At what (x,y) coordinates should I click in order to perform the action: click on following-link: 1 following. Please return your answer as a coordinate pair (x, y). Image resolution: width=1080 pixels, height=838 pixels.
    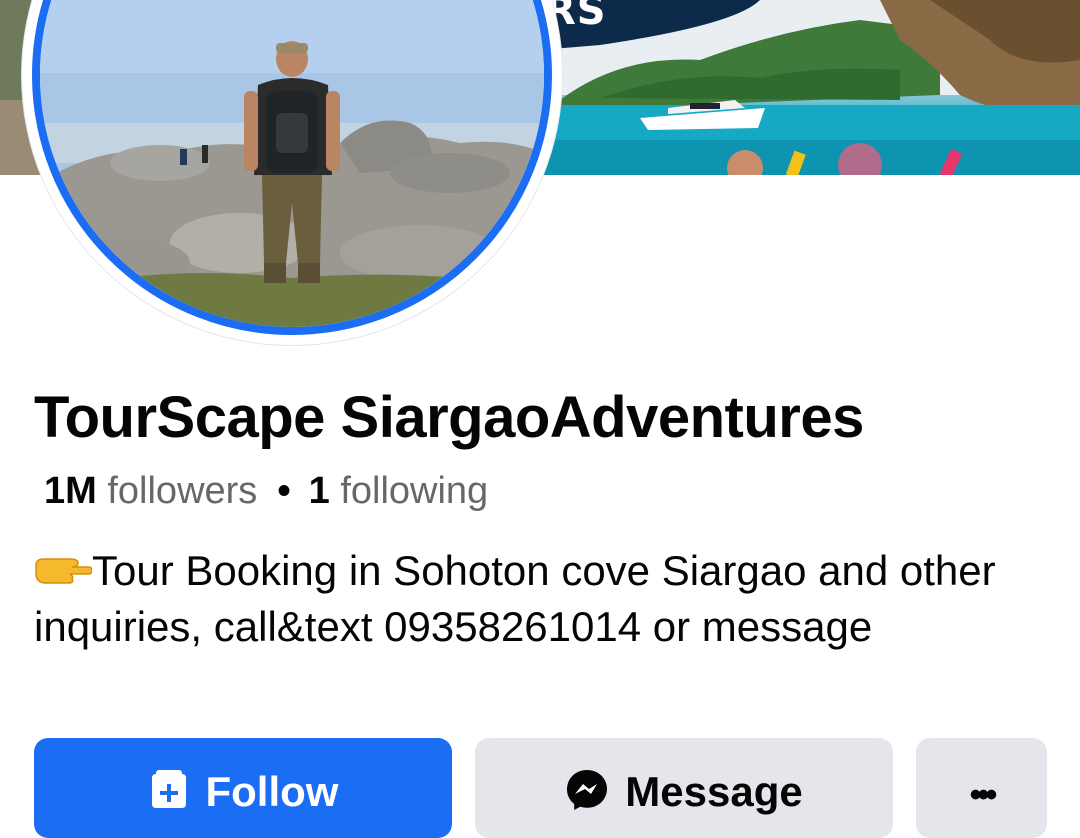
    Looking at the image, I should click on (399, 491).